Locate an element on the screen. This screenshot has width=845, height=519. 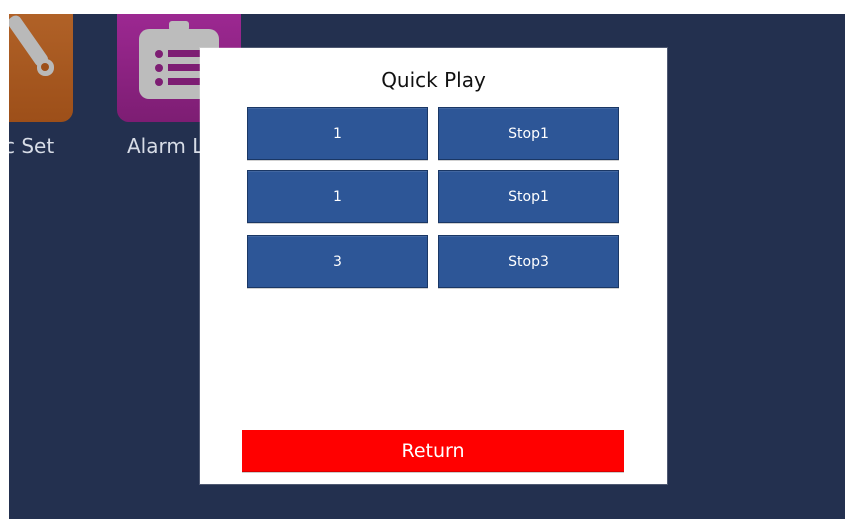
alarm-log-label: Alarm L is located at coordinates (165, 146).